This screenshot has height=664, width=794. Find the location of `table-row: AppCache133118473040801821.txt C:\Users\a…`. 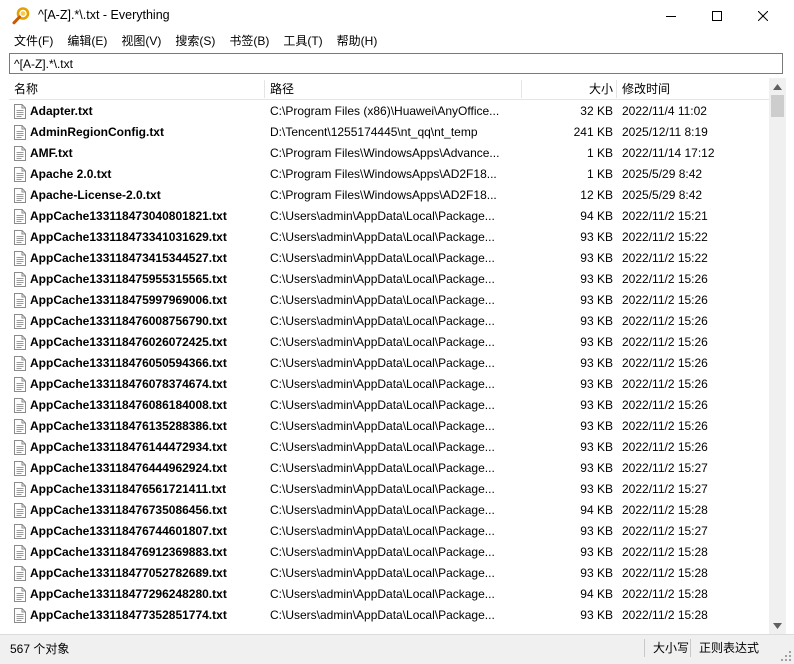

table-row: AppCache133118473040801821.txt C:\Users\a… is located at coordinates (389, 216).